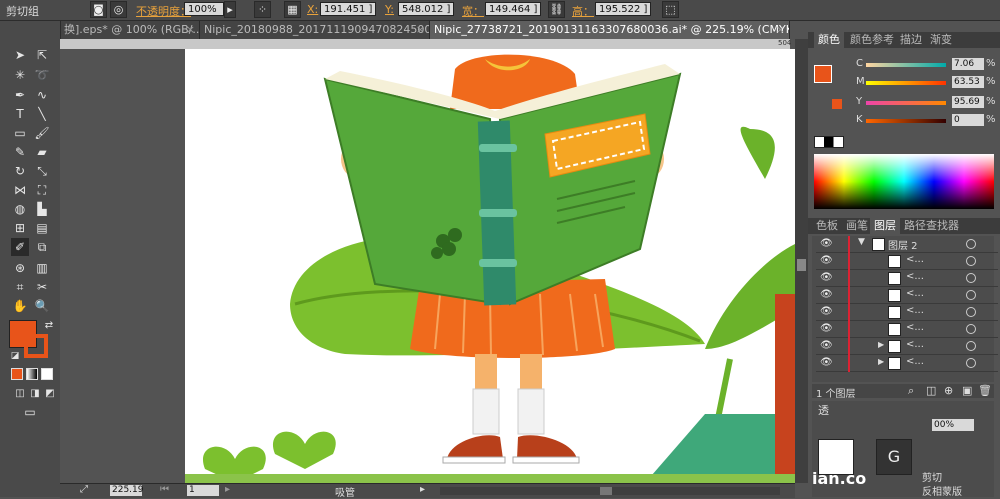 This screenshot has height=499, width=1000. I want to click on transform-icon: ⬚, so click(670, 9).